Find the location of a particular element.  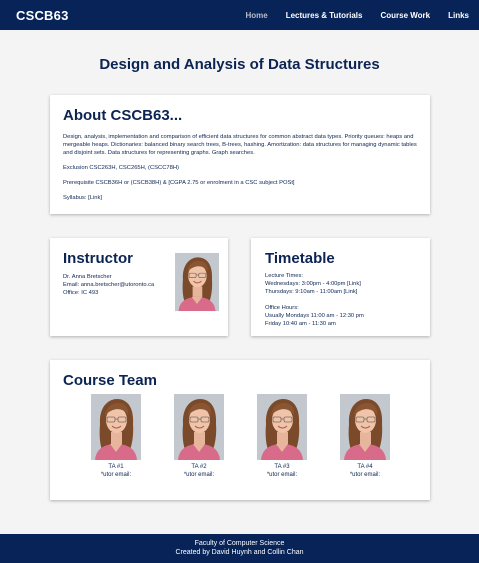

instructor-photo is located at coordinates (197, 282).